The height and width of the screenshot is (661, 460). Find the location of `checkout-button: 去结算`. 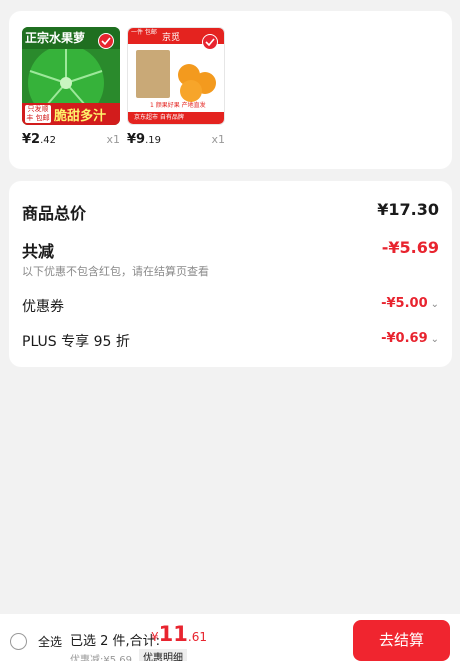

checkout-button: 去结算 is located at coordinates (401, 640).